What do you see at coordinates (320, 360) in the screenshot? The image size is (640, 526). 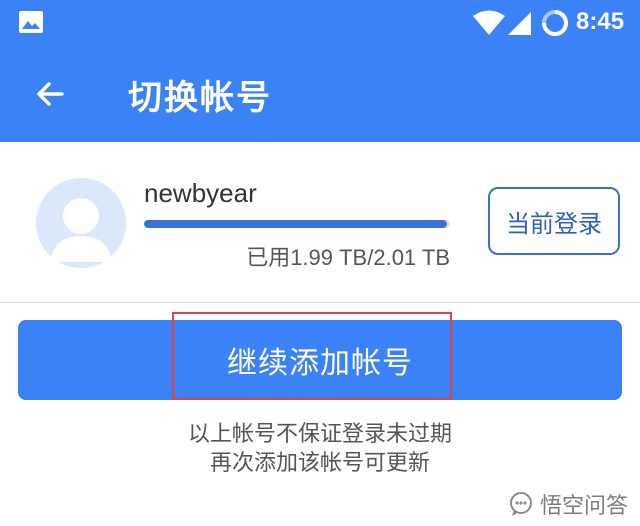 I see `add-account-button: 继续添加帐号` at bounding box center [320, 360].